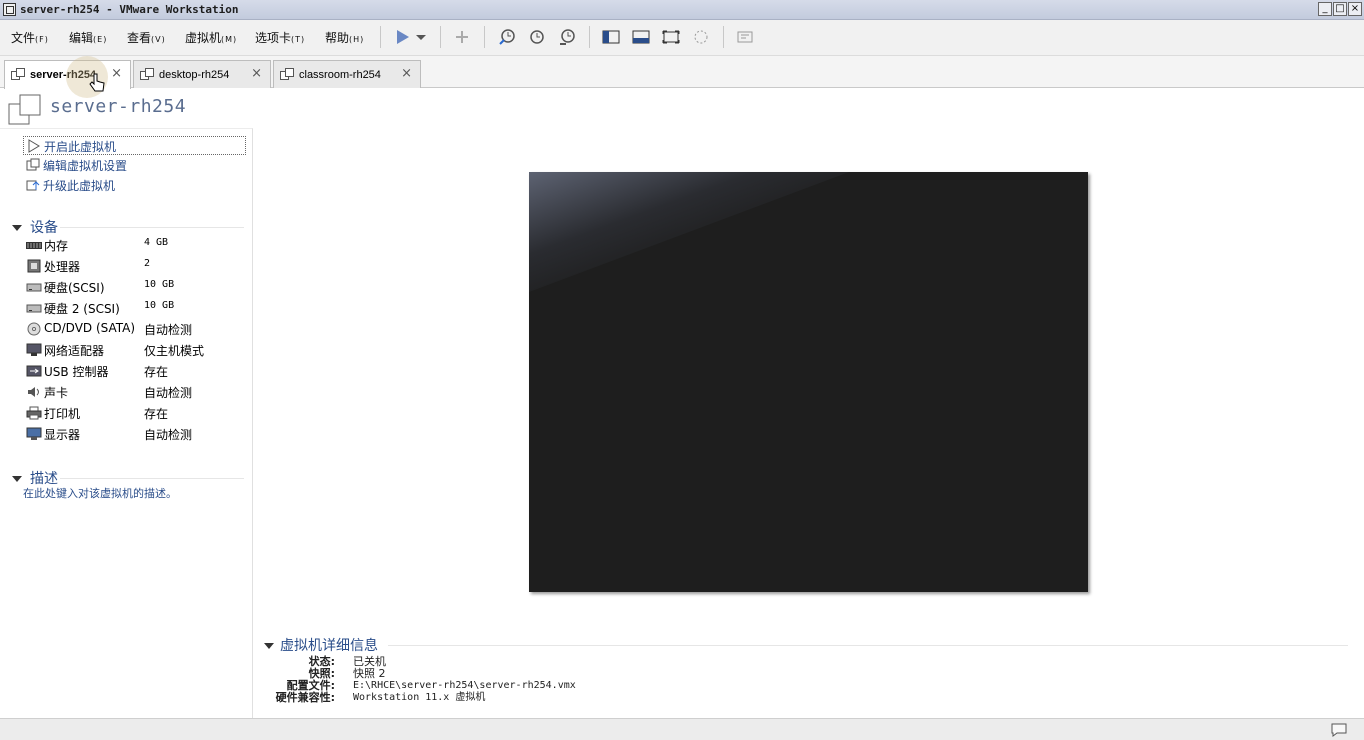  What do you see at coordinates (100, 493) in the screenshot?
I see `description-input: 在此处键入对该虚拟机的描述。` at bounding box center [100, 493].